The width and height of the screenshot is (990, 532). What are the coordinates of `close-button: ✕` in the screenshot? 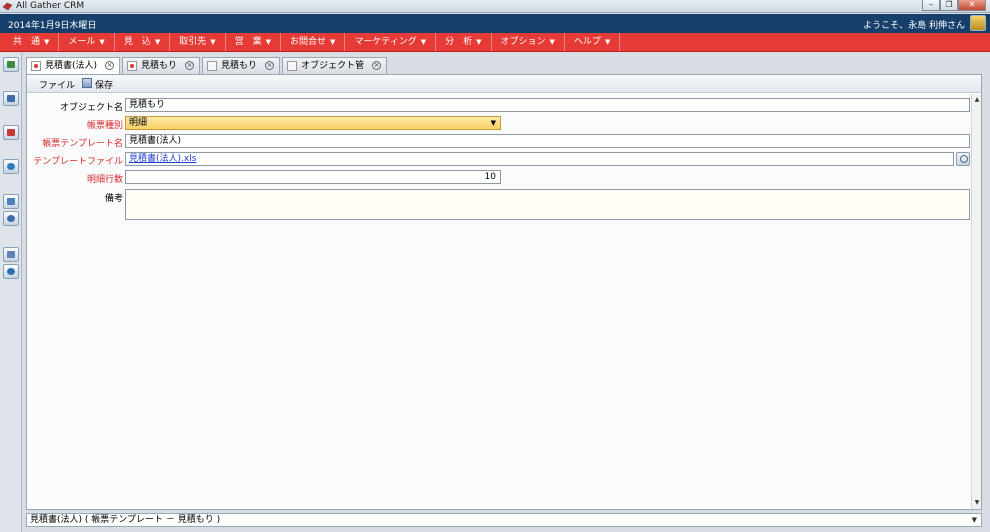 It's located at (972, 5).